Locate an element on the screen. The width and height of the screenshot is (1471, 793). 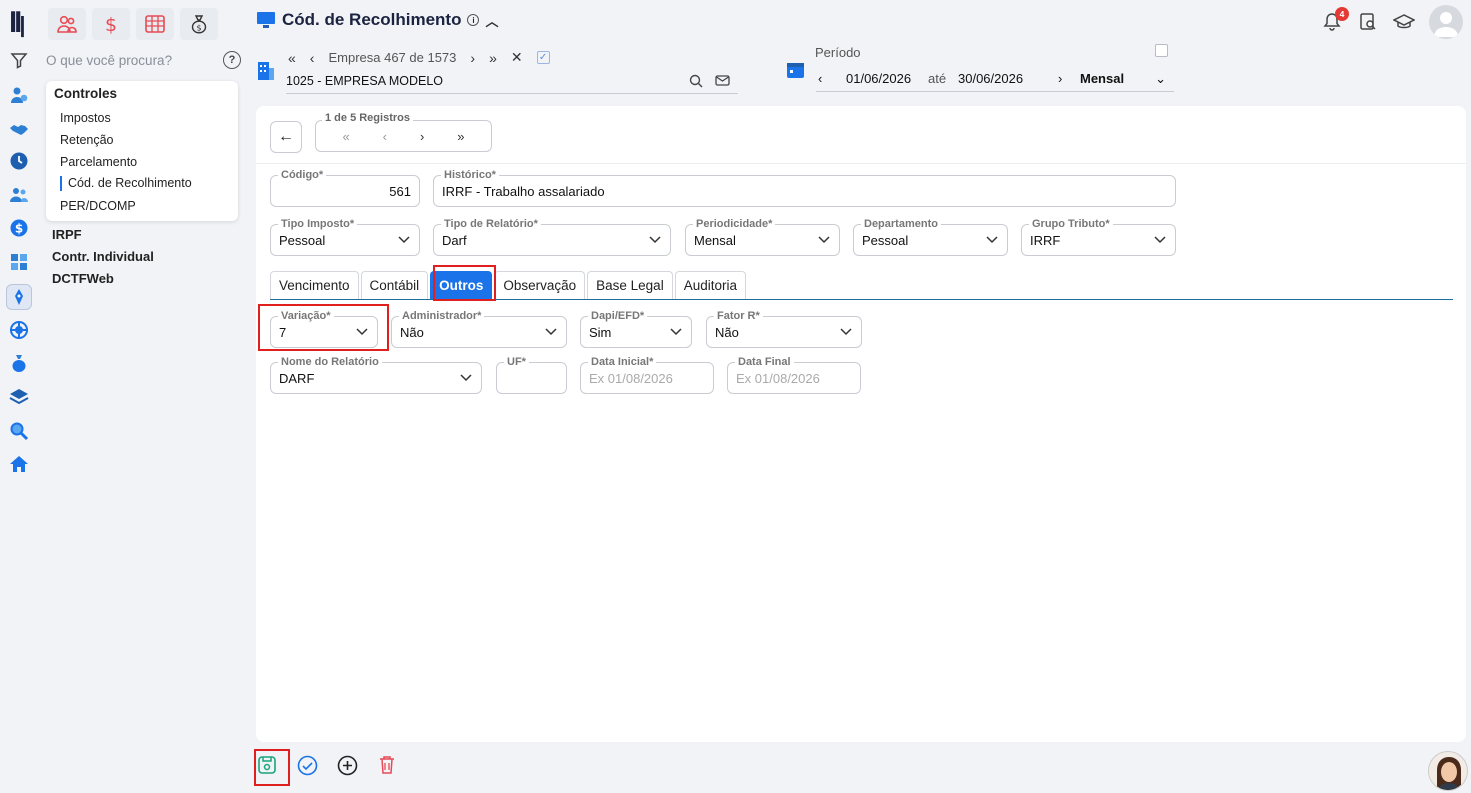
periodicidade-value: Mensal is located at coordinates (755, 240).